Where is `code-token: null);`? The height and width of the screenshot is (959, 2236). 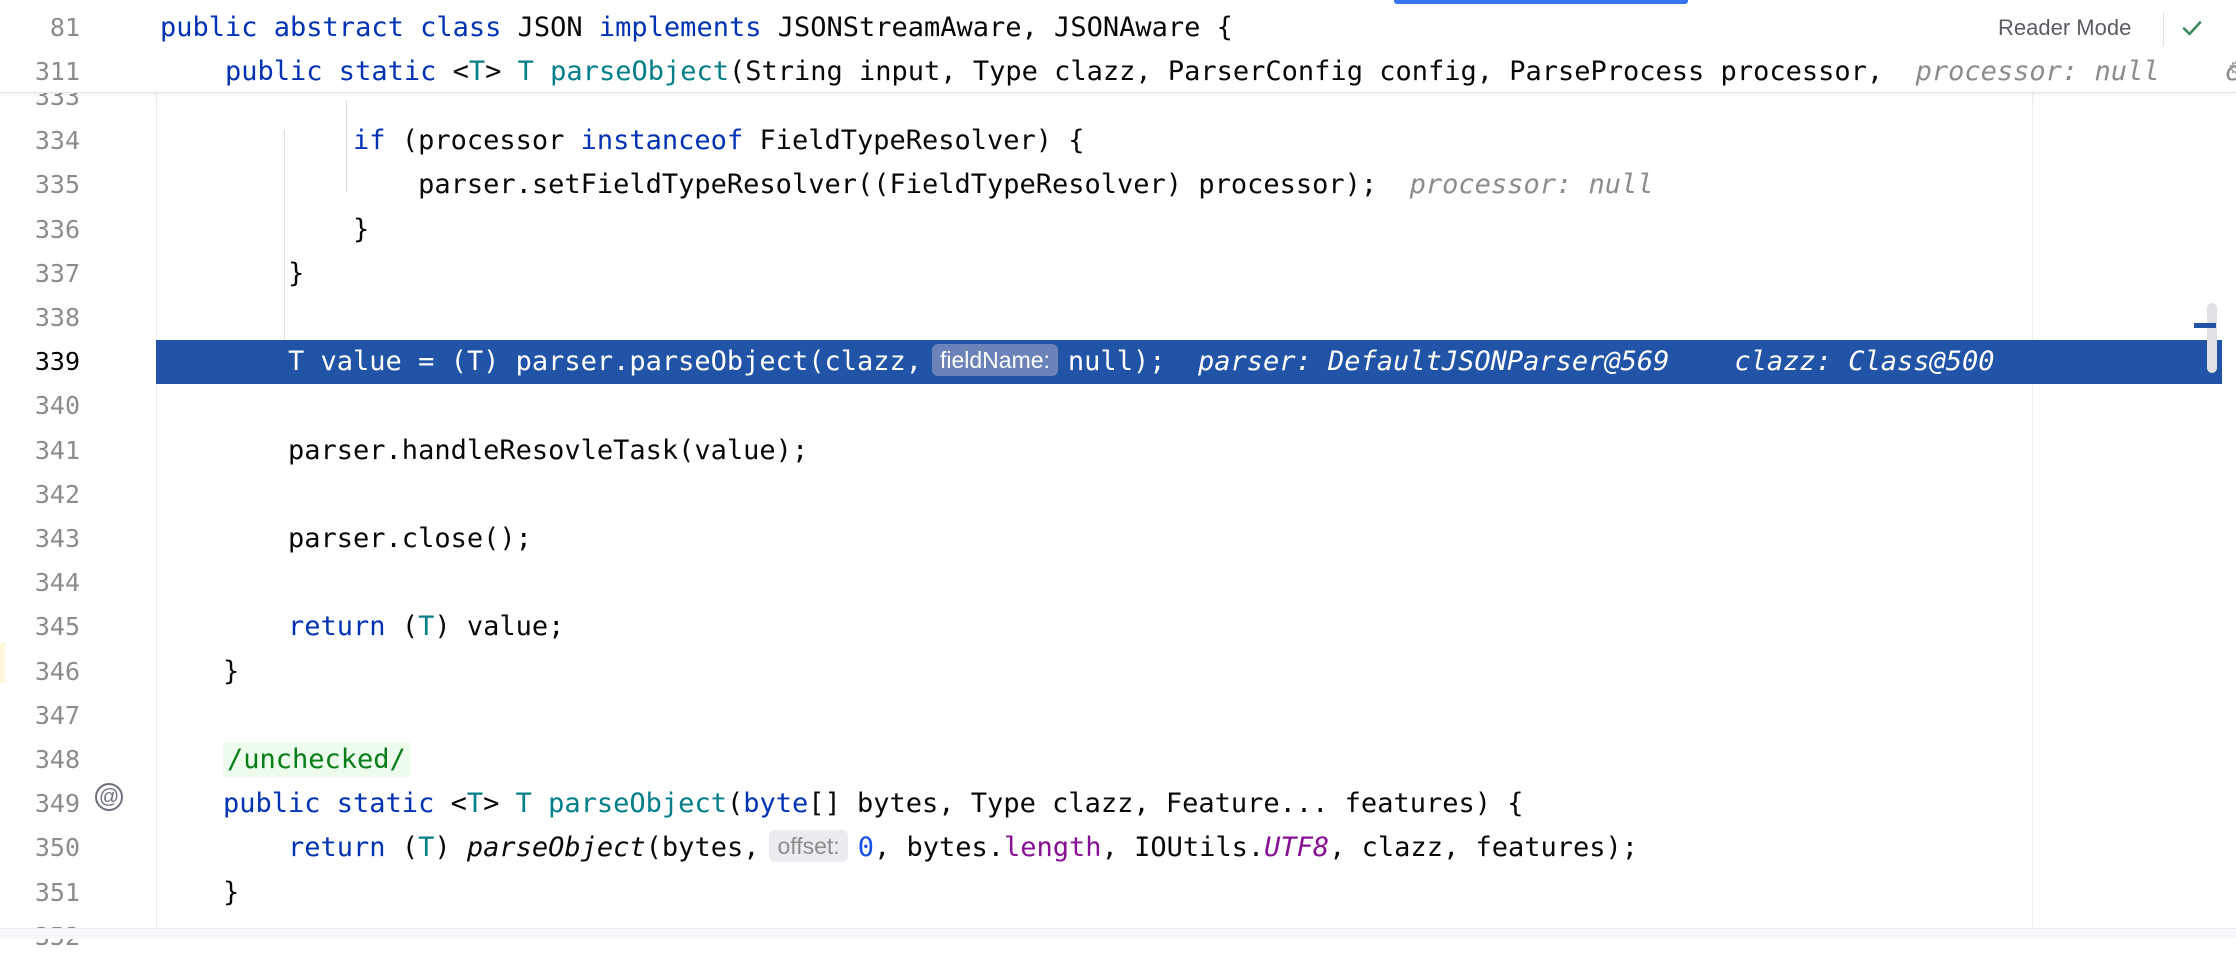 code-token: null); is located at coordinates (1116, 362).